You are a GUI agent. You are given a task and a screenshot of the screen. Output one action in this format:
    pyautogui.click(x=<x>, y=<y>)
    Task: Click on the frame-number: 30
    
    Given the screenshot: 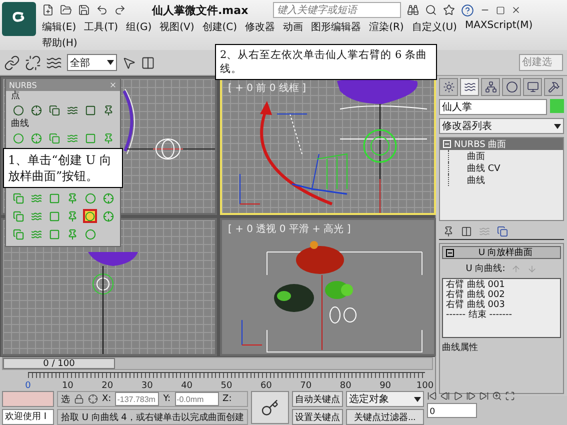 What is the action you would take?
    pyautogui.click(x=147, y=386)
    